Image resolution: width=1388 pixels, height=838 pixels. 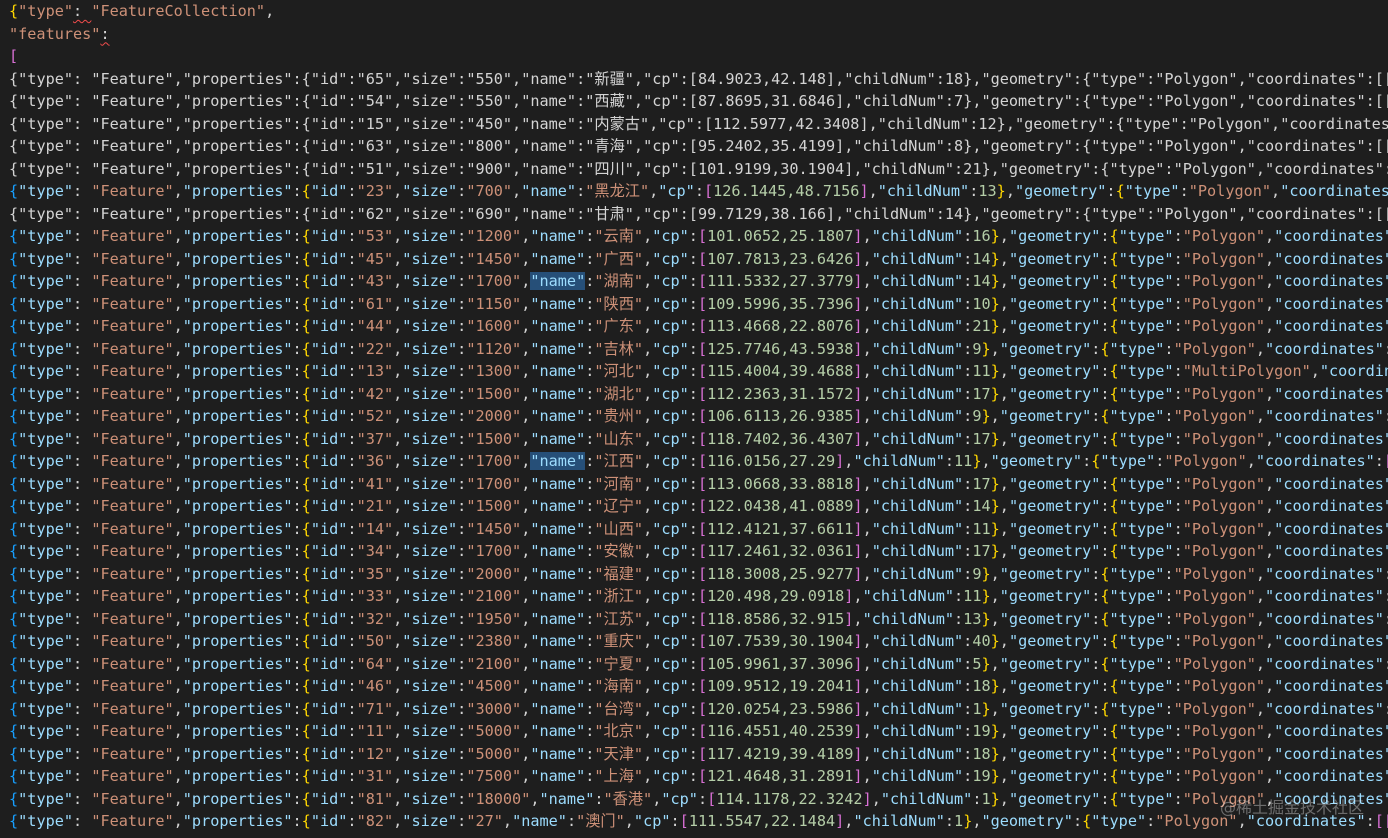 I want to click on code-token: "2100", so click(x=494, y=596).